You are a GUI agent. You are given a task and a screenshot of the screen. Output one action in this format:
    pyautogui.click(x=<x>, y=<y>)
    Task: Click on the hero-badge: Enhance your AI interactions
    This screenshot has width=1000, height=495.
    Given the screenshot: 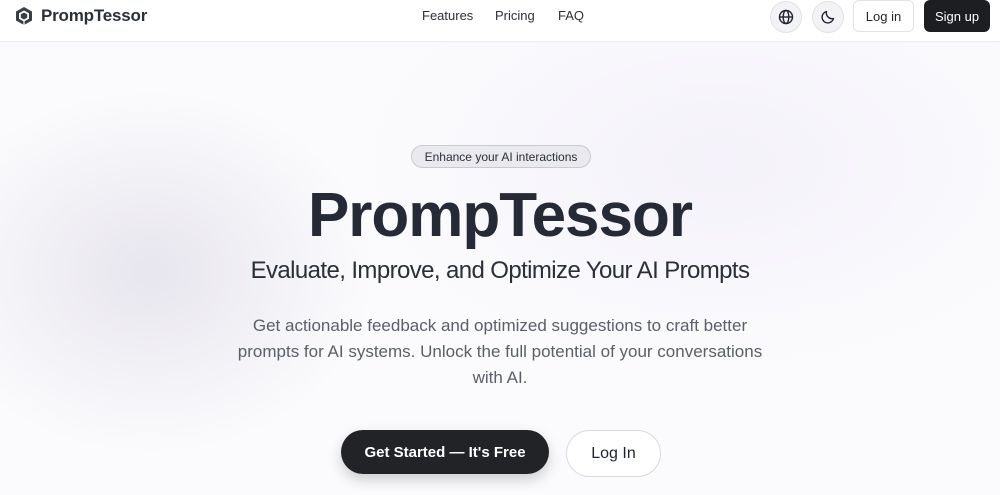 What is the action you would take?
    pyautogui.click(x=501, y=156)
    